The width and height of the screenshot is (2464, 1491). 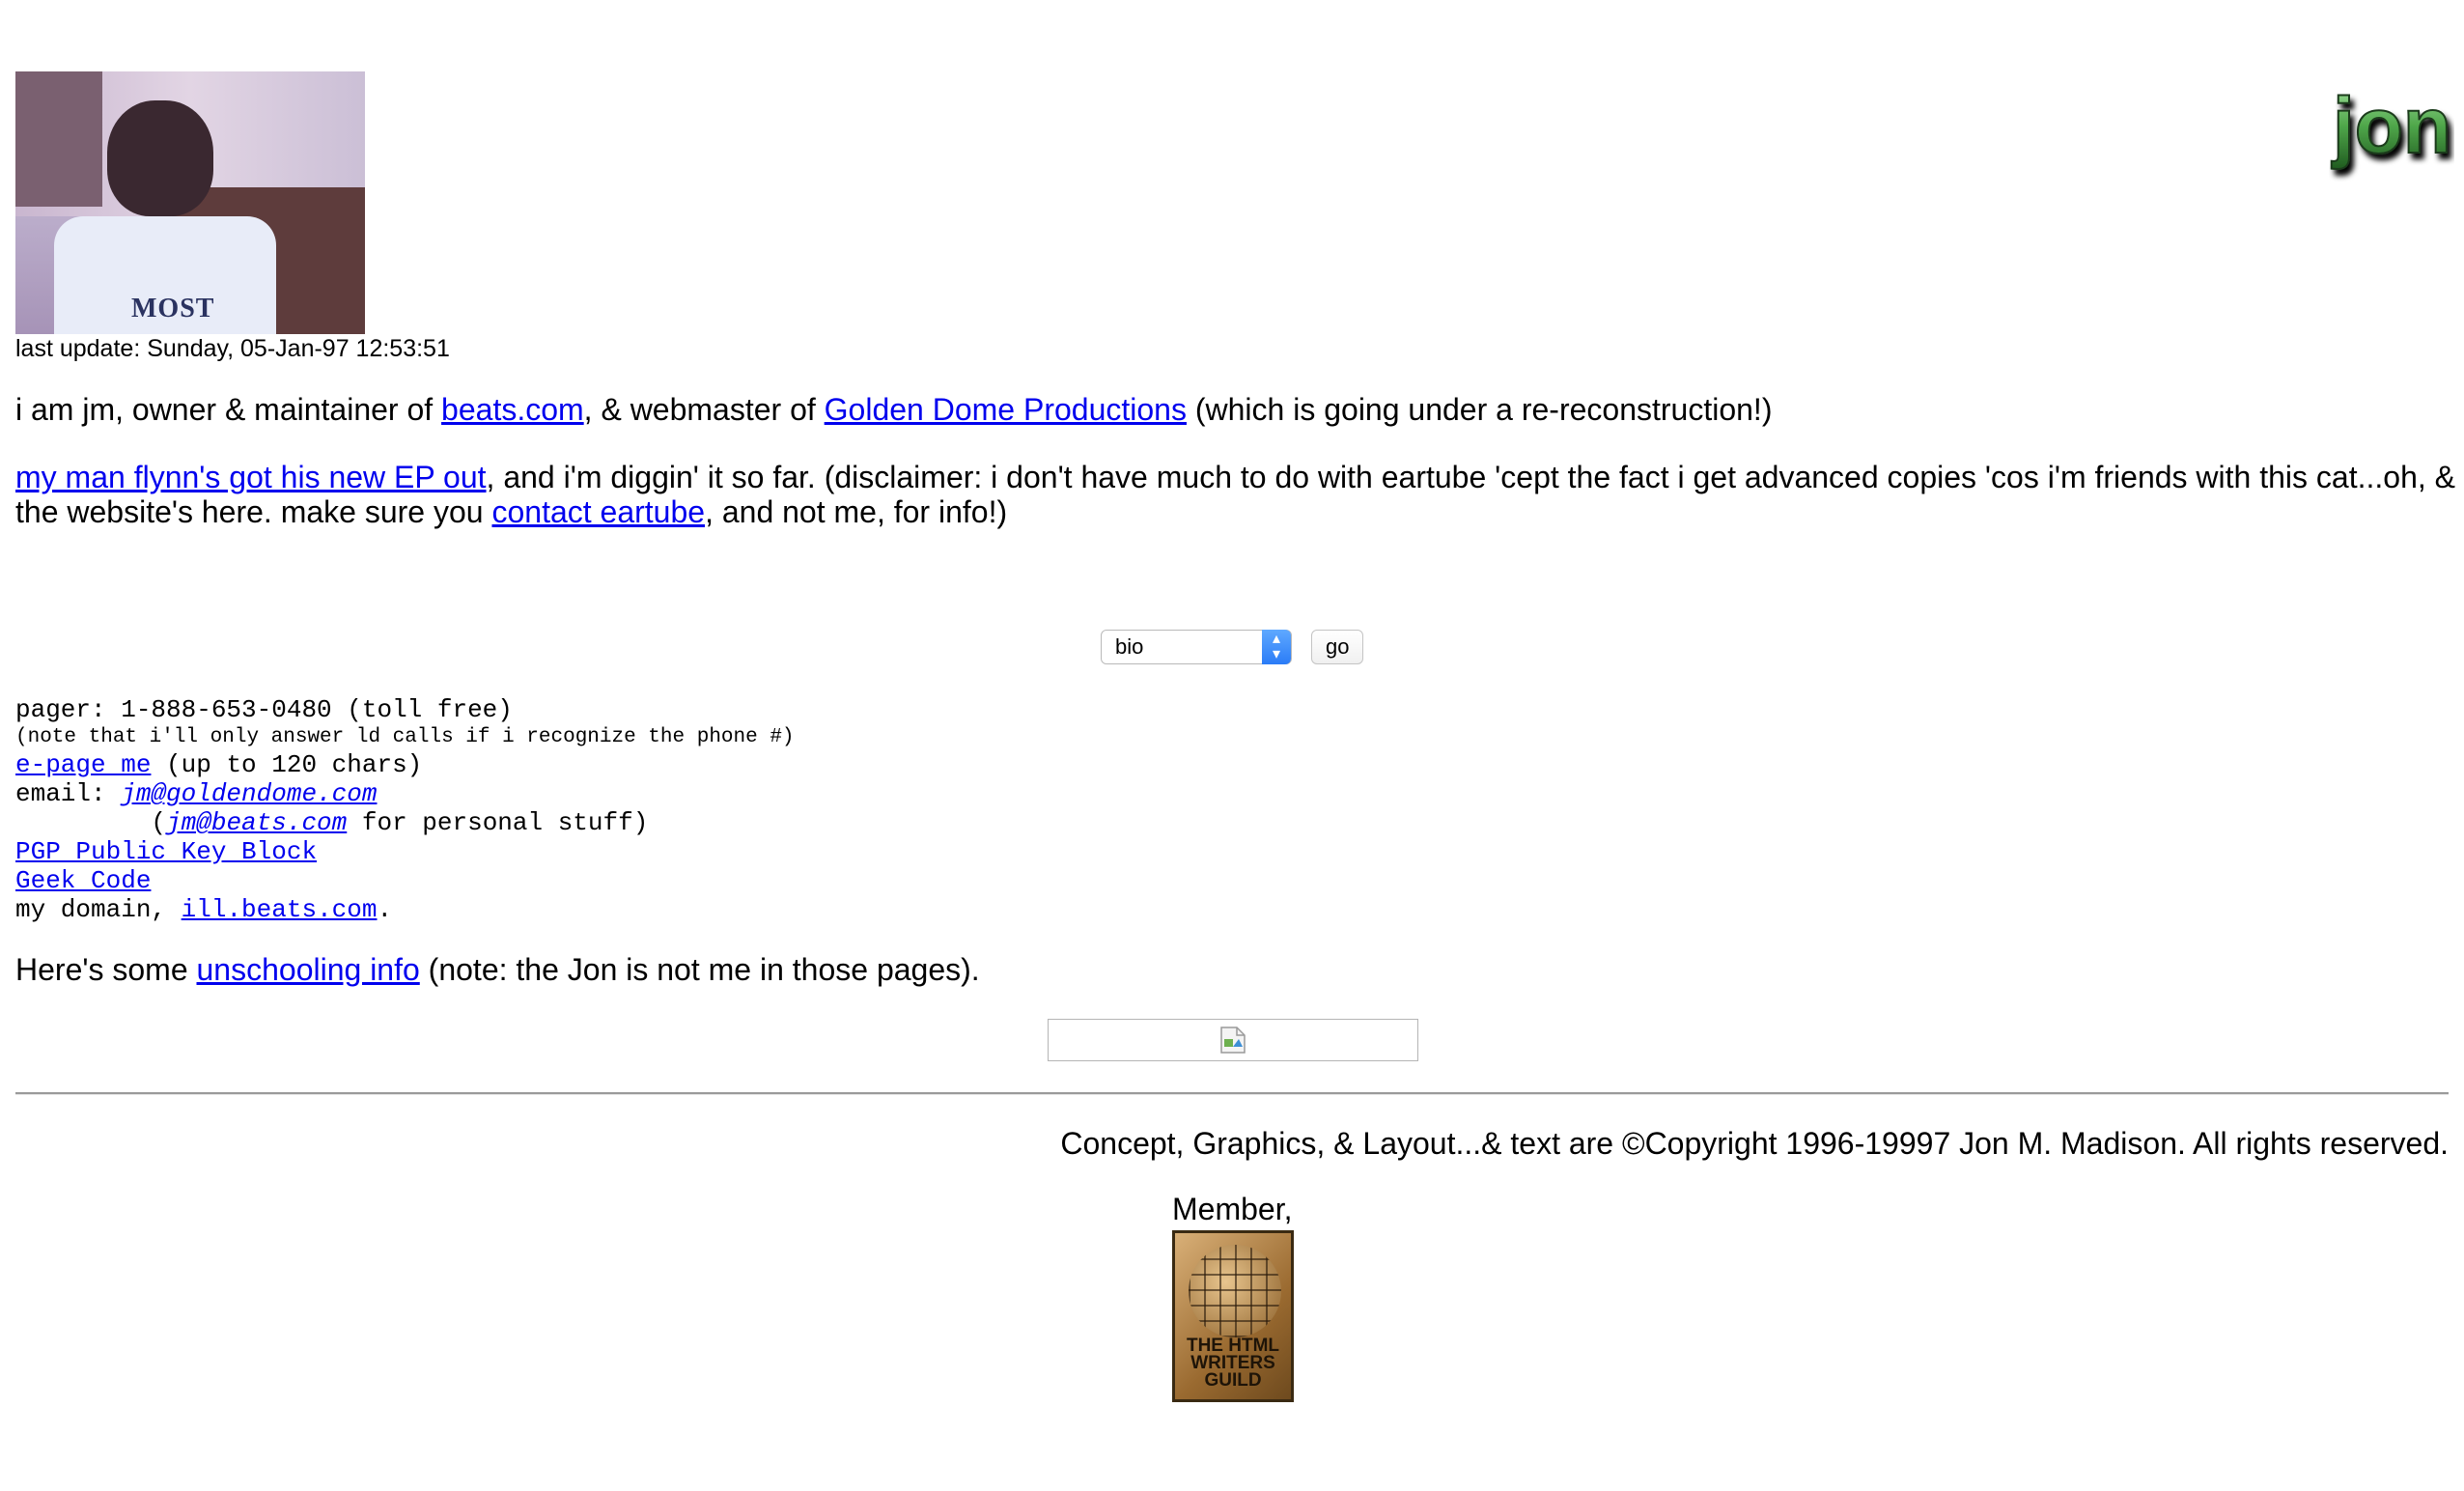 I want to click on golden-dome-link: Golden Dome Productions, so click(x=1006, y=409).